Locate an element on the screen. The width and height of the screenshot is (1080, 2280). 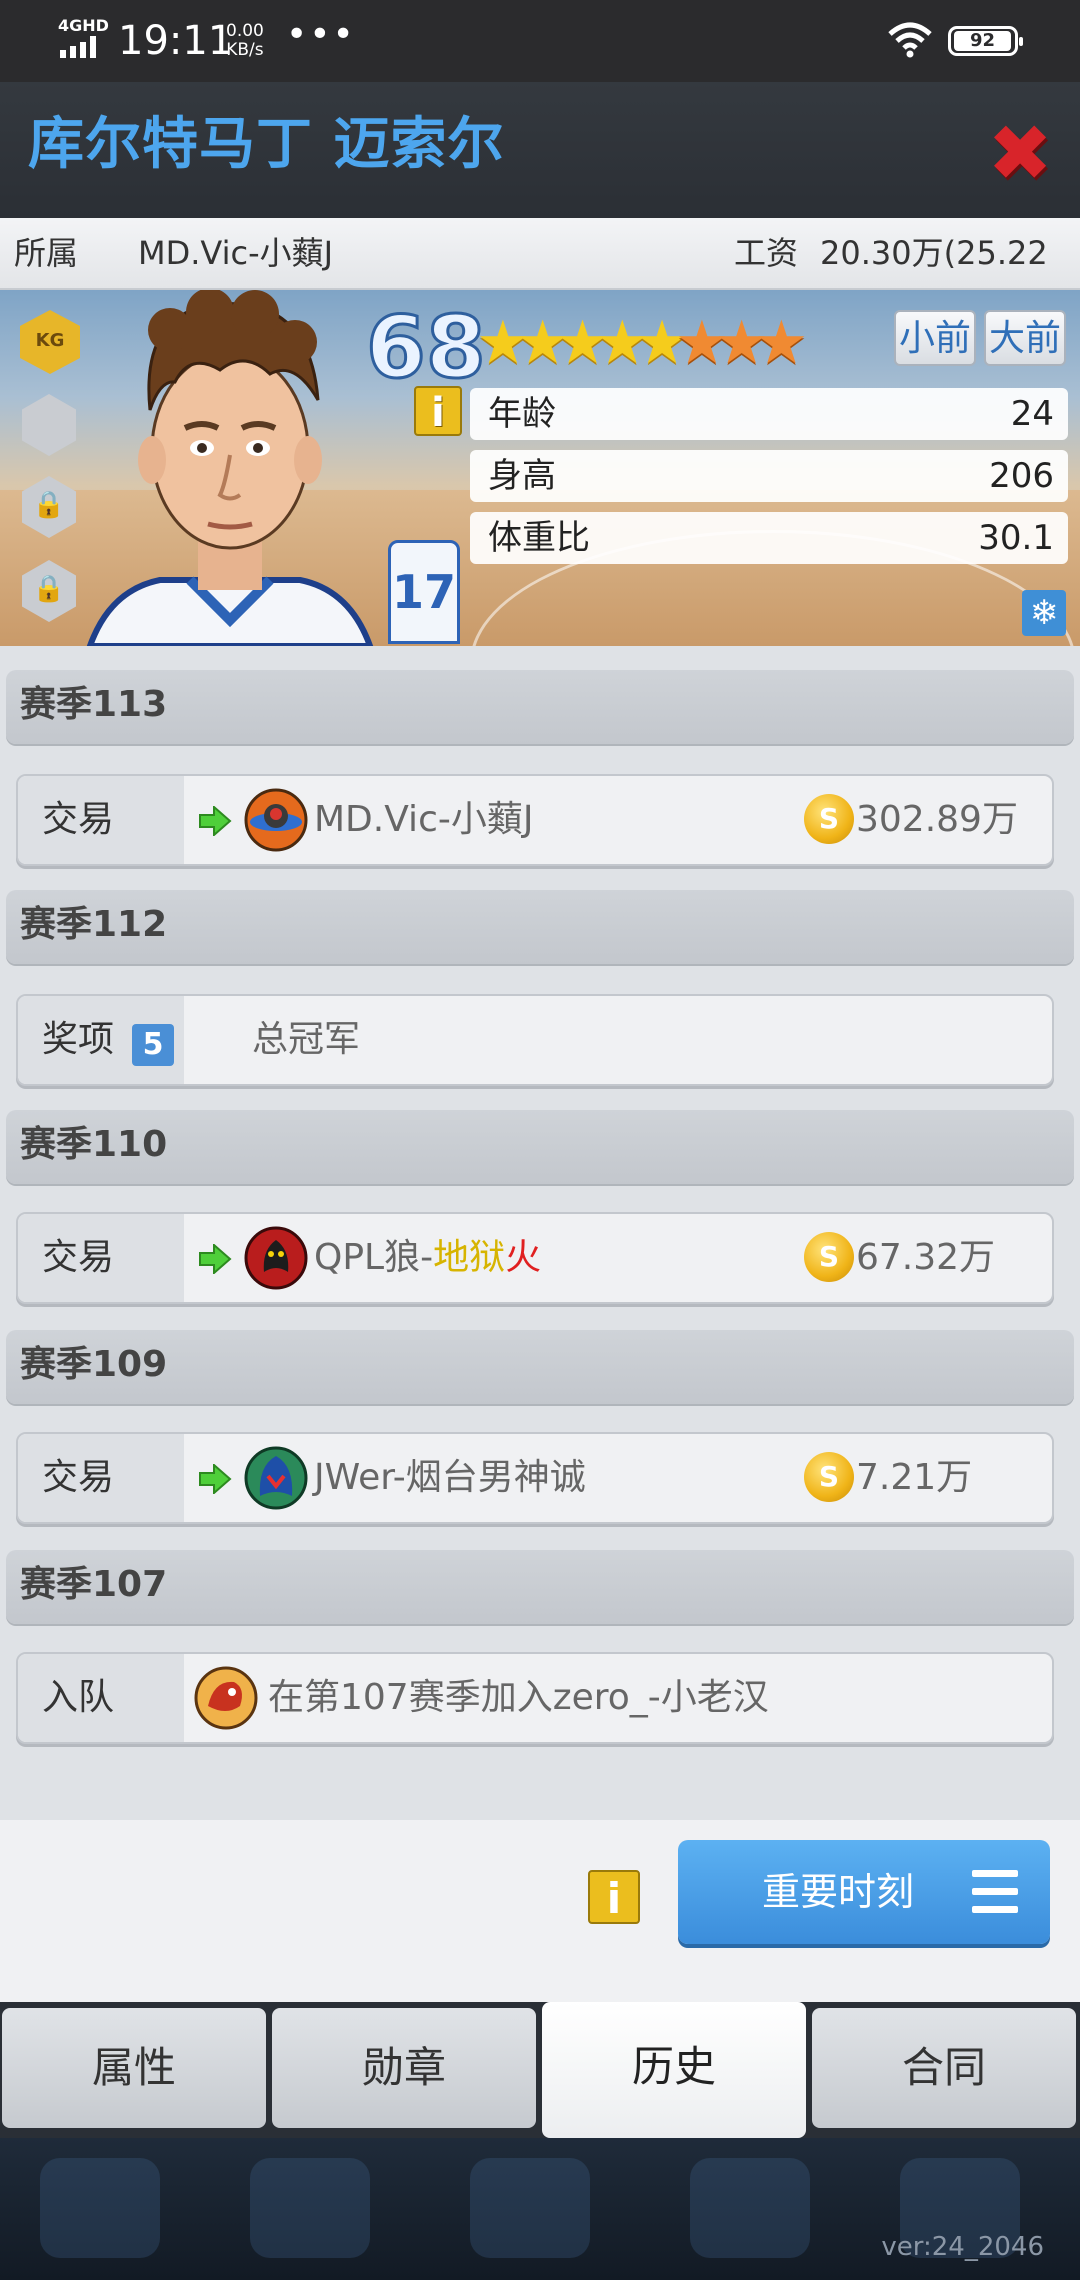
tab-attributes: 属性 is located at coordinates (134, 2068).